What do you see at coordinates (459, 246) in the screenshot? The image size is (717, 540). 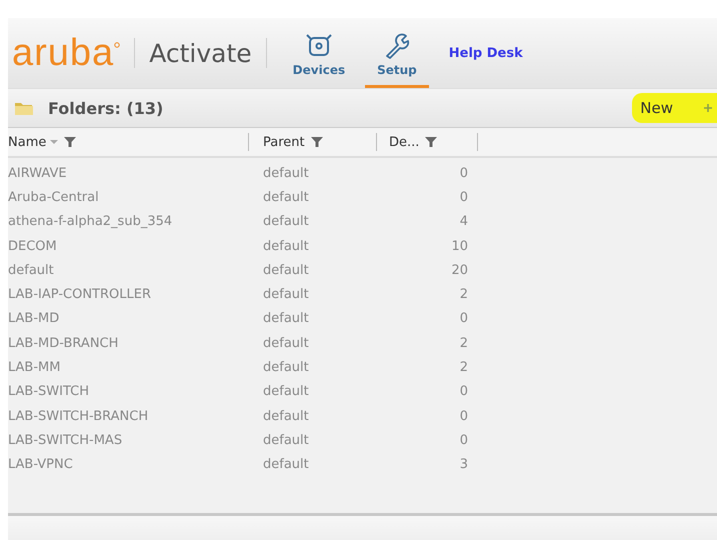 I see `table-cell-text: 10` at bounding box center [459, 246].